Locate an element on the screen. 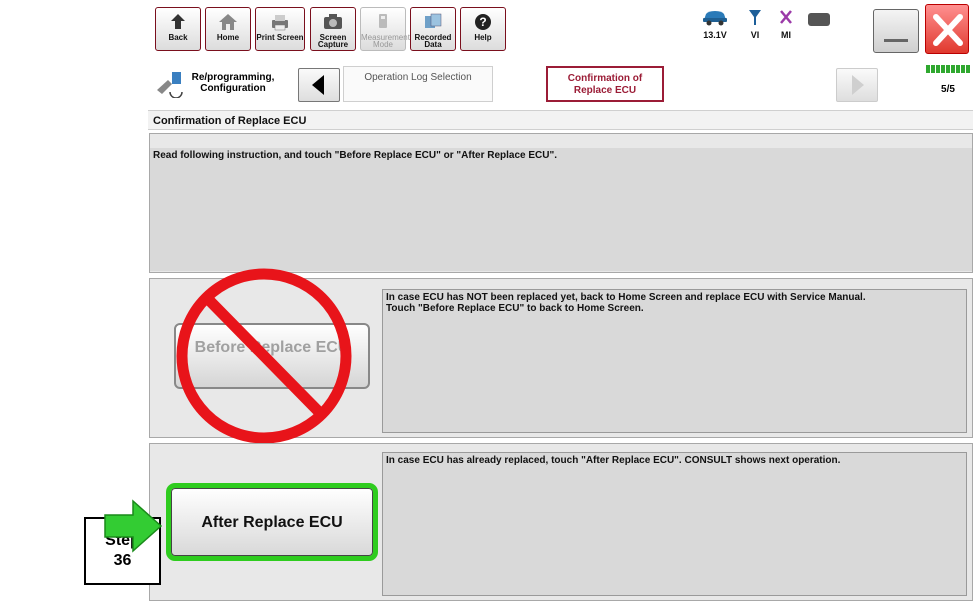  recorded-data-label: Recorded Data is located at coordinates (433, 41).